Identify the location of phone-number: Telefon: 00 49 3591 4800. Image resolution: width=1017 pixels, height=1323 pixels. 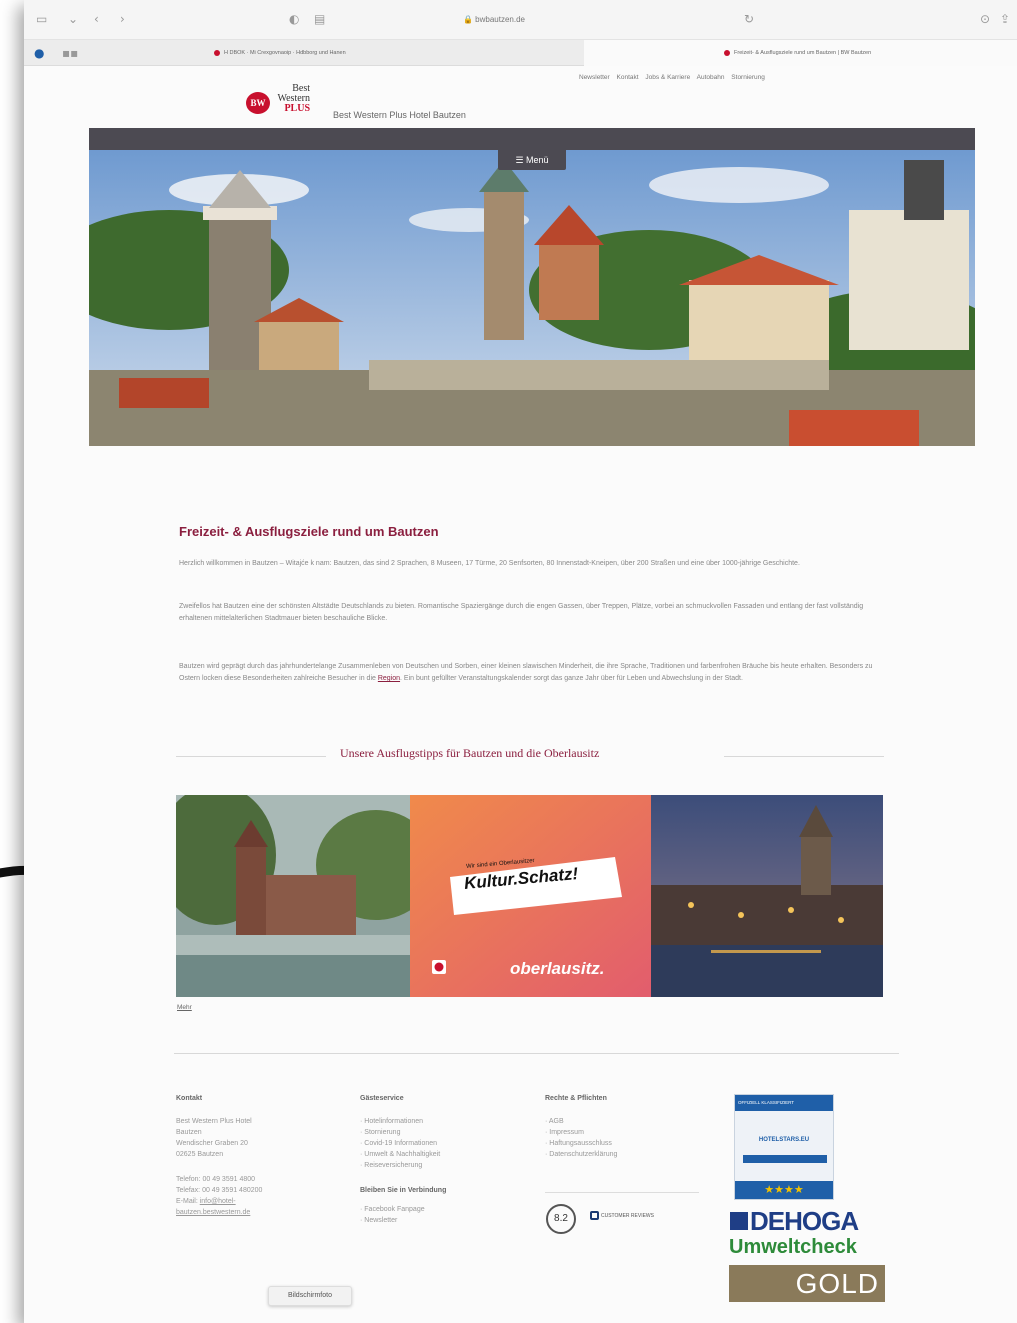
(216, 1179).